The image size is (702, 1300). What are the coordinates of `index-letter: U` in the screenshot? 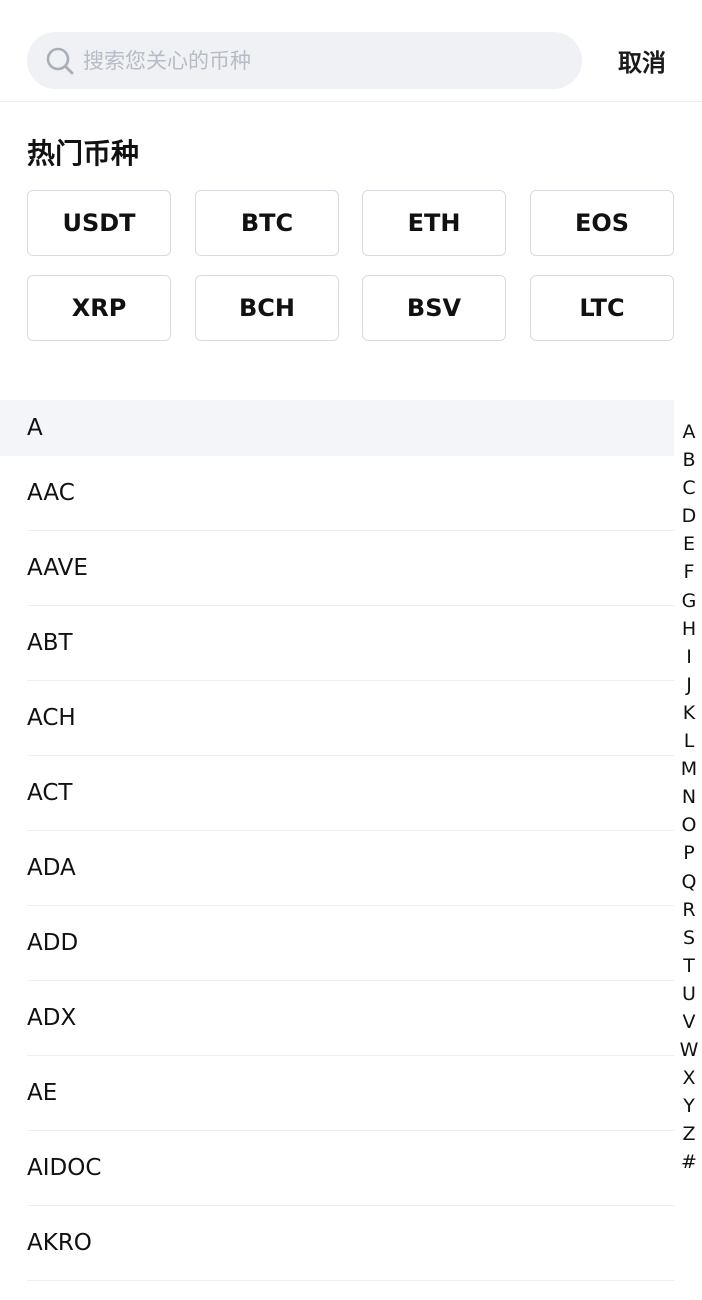 It's located at (689, 994).